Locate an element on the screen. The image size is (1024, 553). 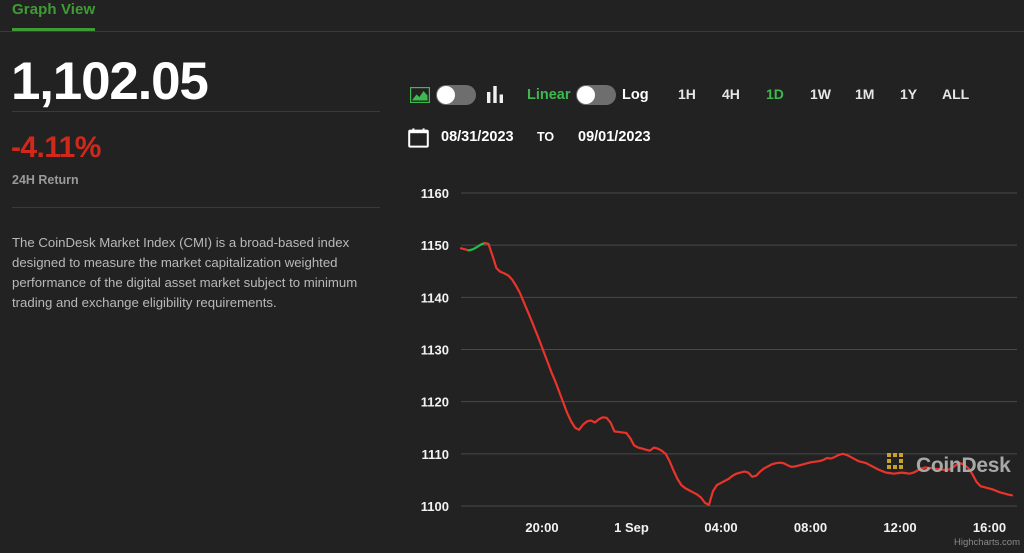
summary-divider-top is located at coordinates (196, 111).